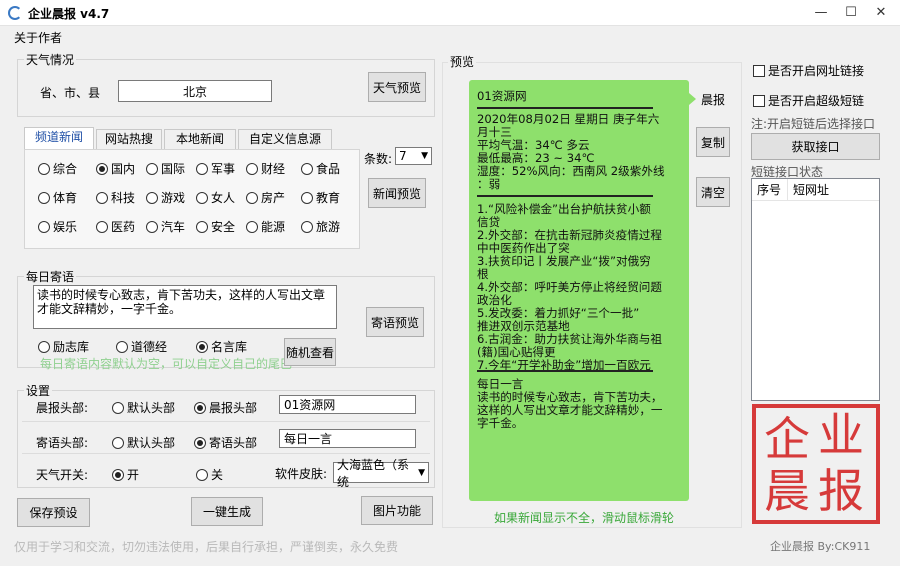  What do you see at coordinates (713, 192) in the screenshot?
I see `clear-button: 清空` at bounding box center [713, 192].